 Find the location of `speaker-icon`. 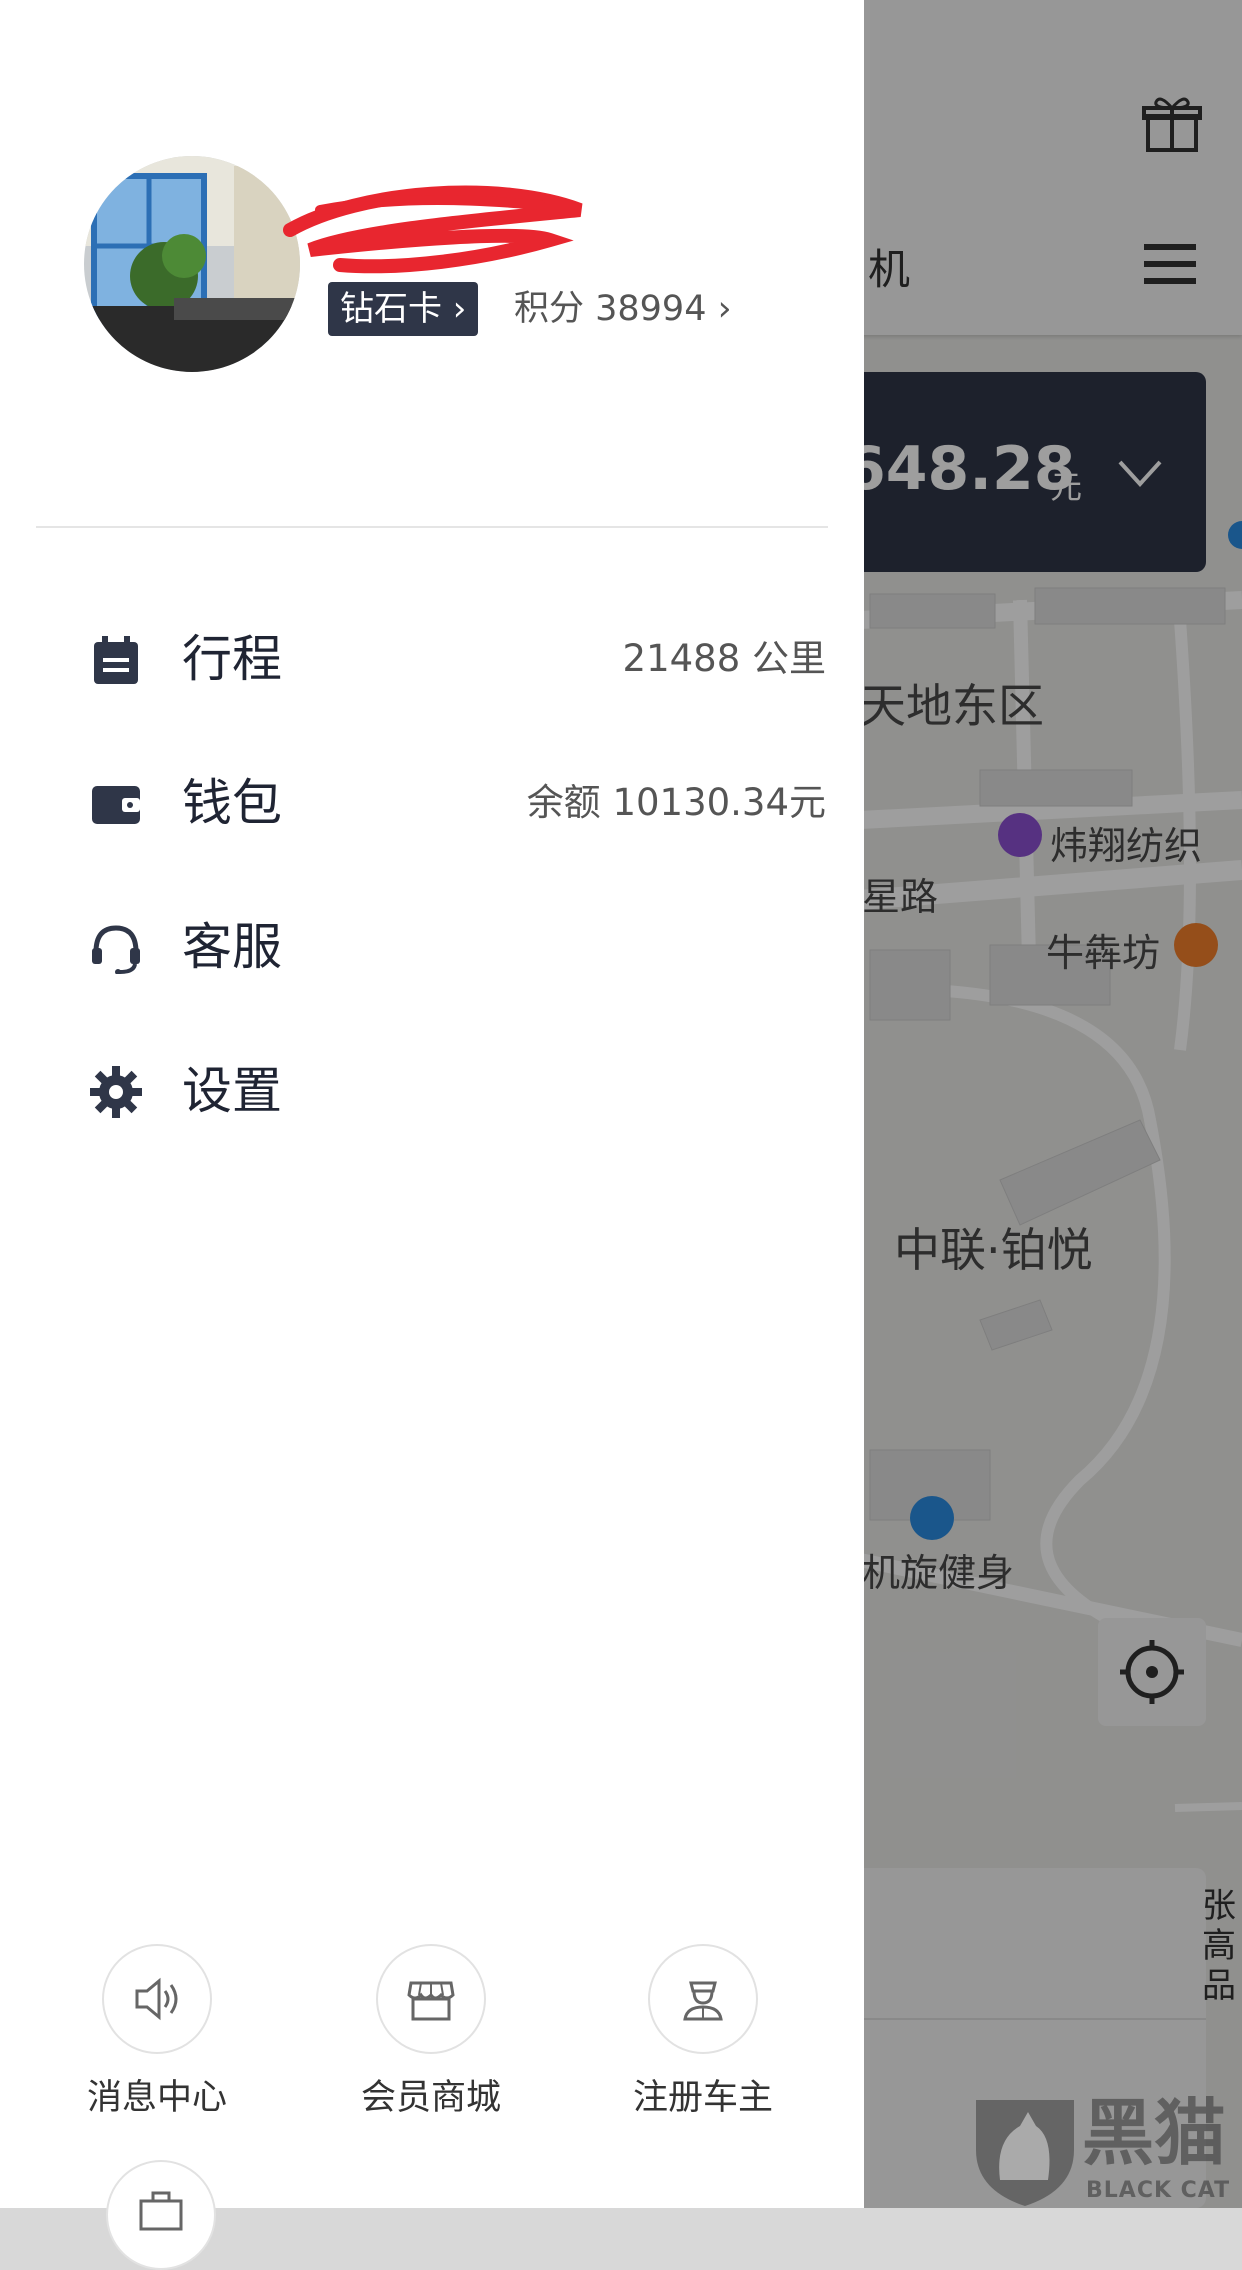

speaker-icon is located at coordinates (156, 1999).